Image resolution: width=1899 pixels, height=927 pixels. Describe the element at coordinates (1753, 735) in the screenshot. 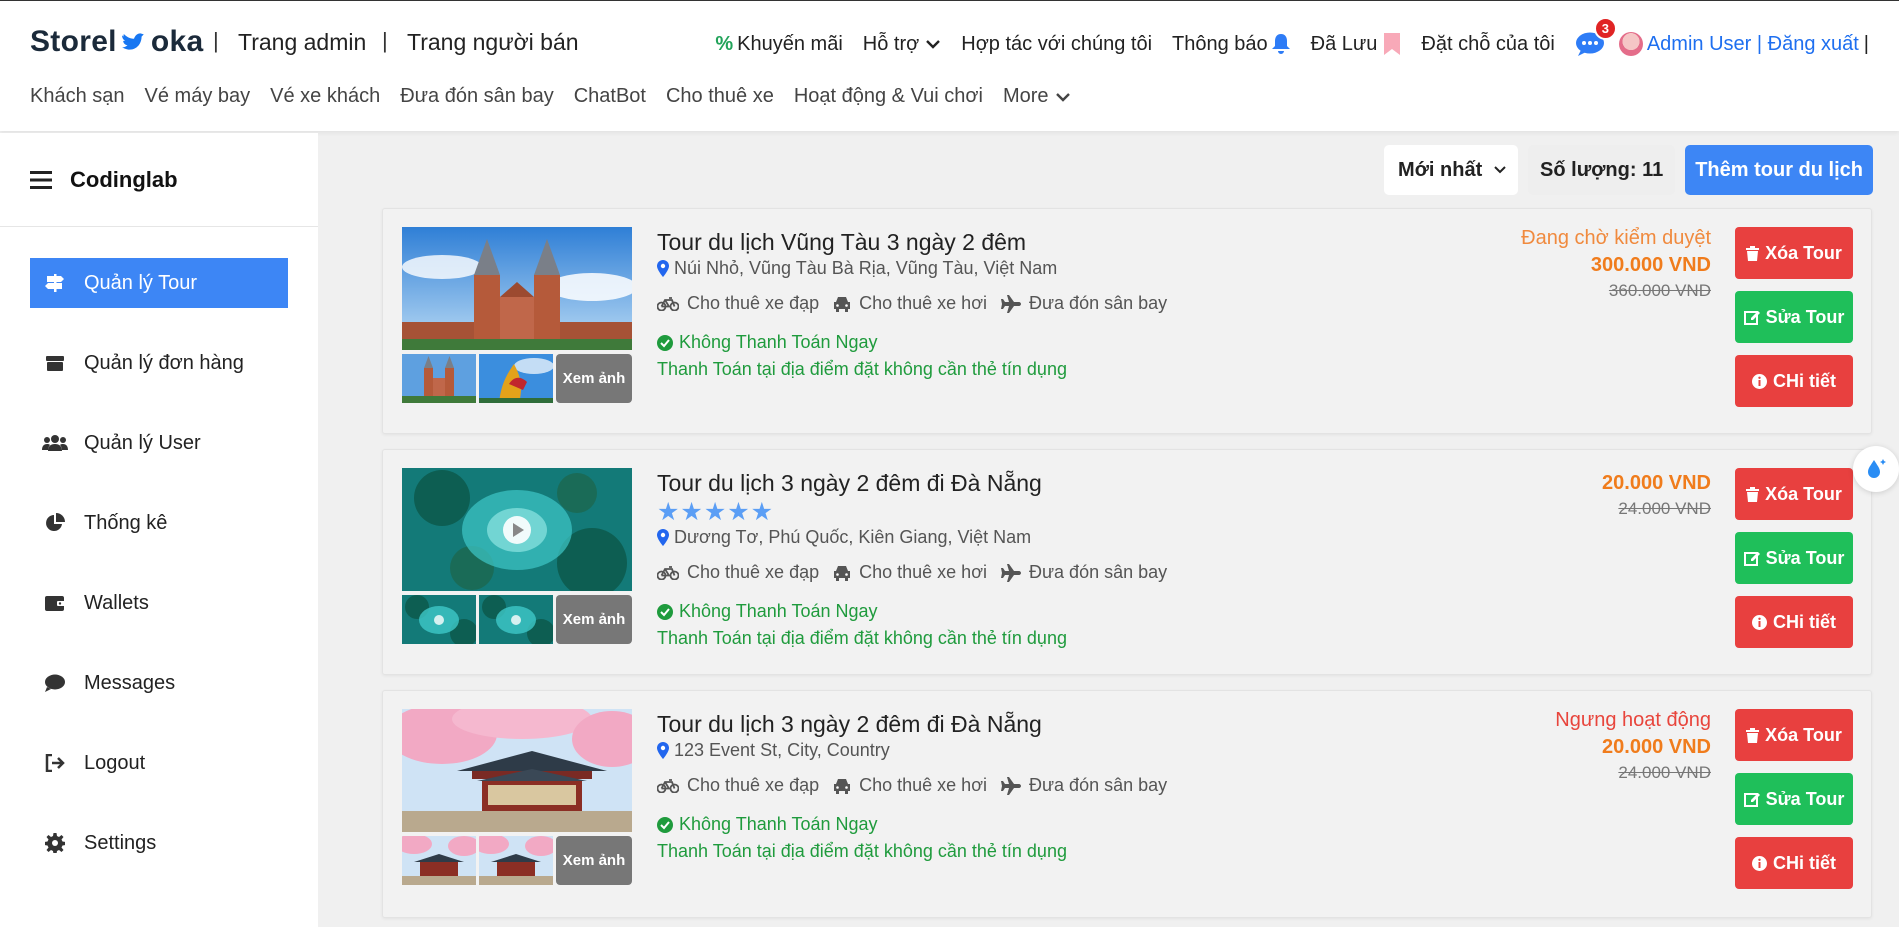

I see `trash-icon` at that location.